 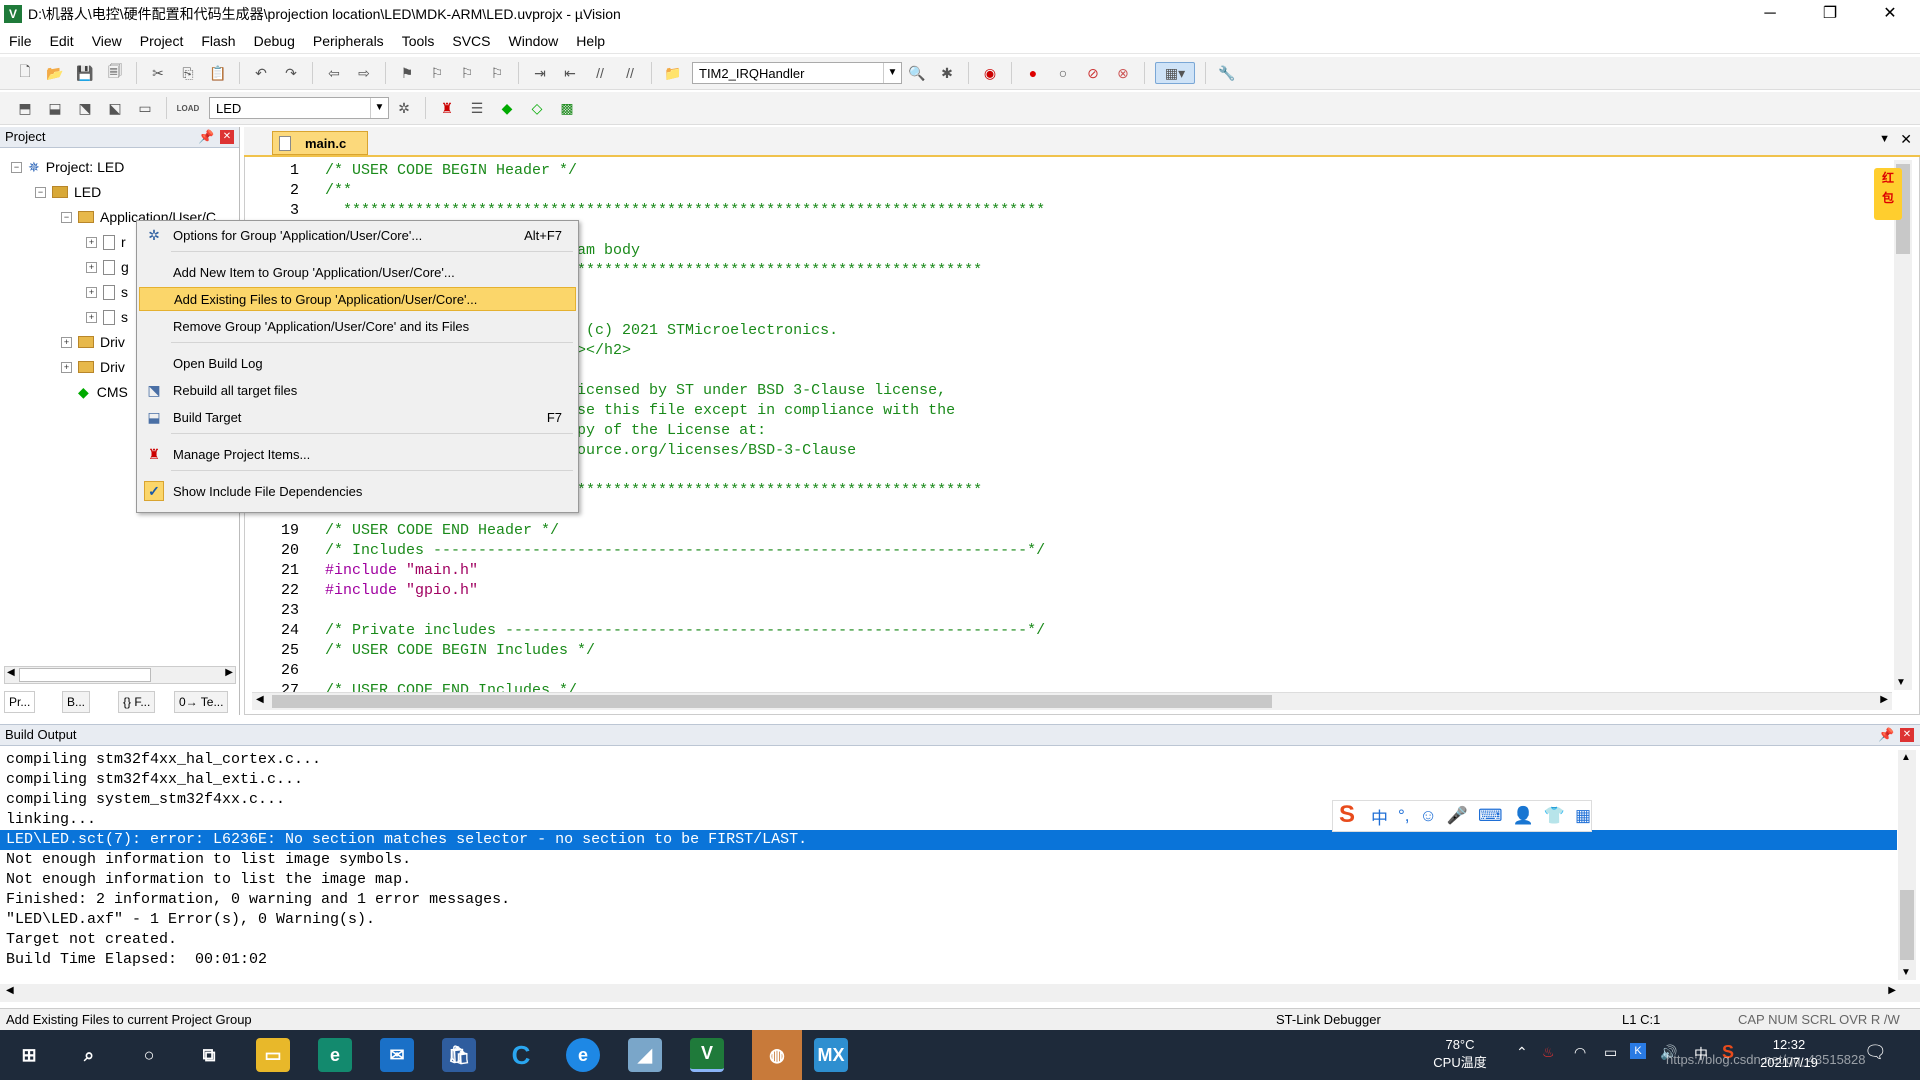 I want to click on comment-icon: //, so click(x=600, y=73).